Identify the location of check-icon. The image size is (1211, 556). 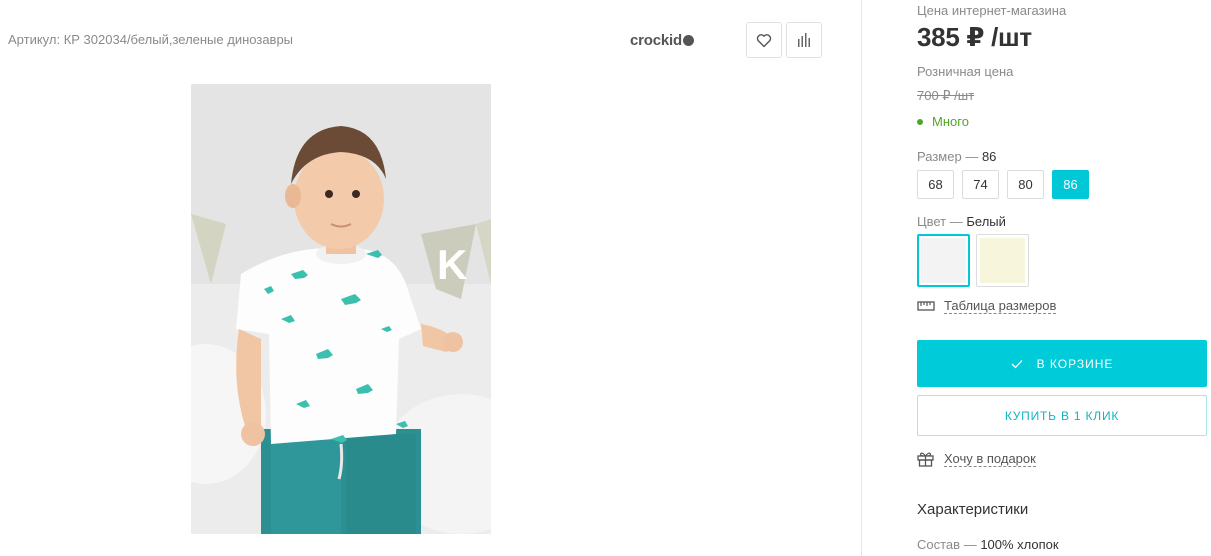
(1017, 363).